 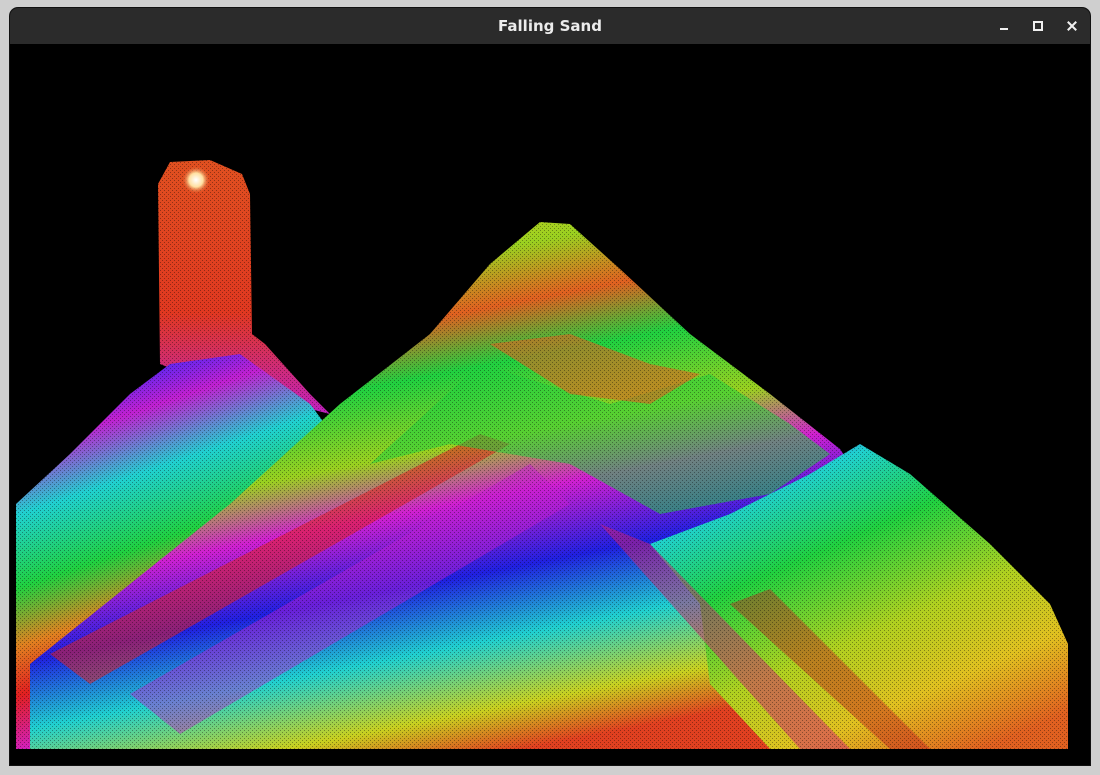 I want to click on maximize-button, so click(x=1038, y=26).